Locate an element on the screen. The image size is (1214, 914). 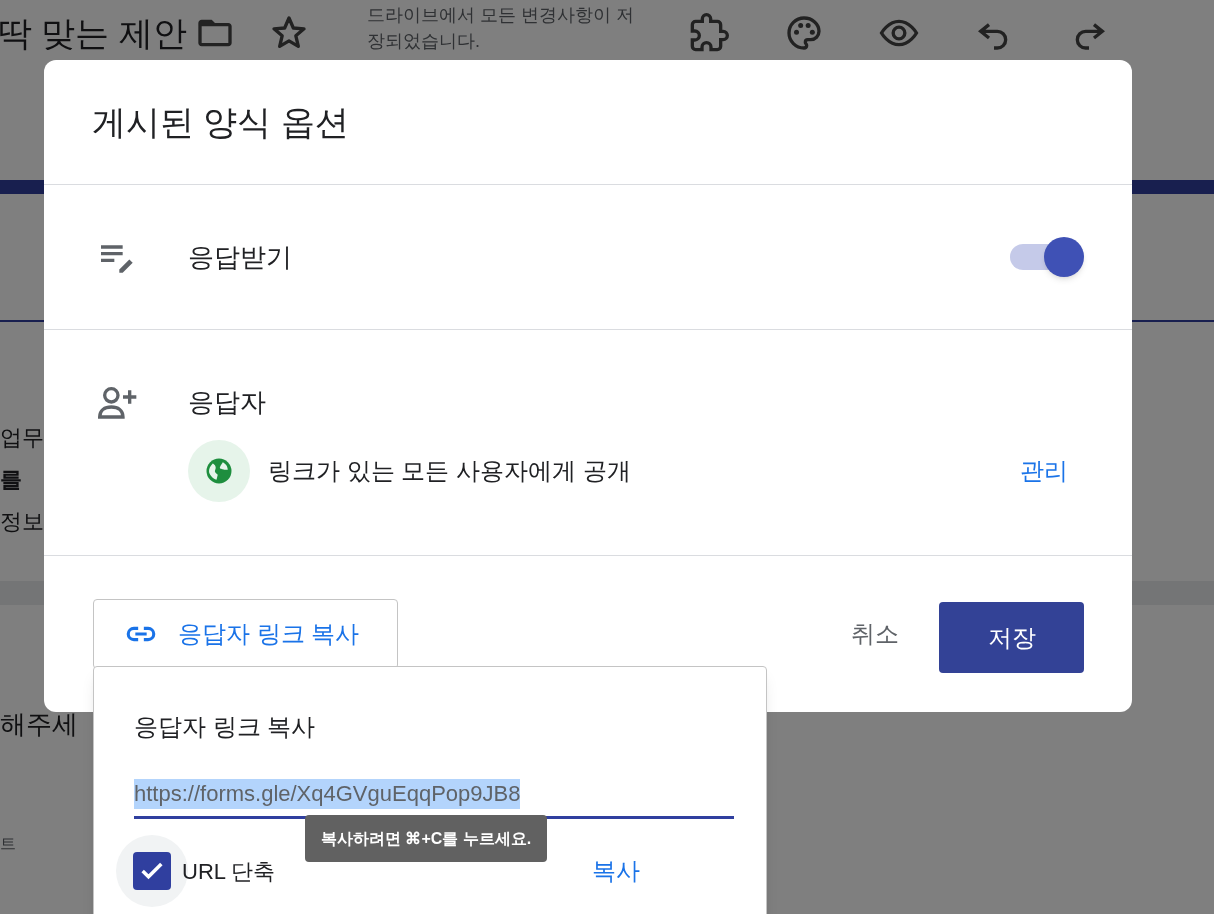
dialog-title: 게시된 양식 옵션 is located at coordinates (220, 122).